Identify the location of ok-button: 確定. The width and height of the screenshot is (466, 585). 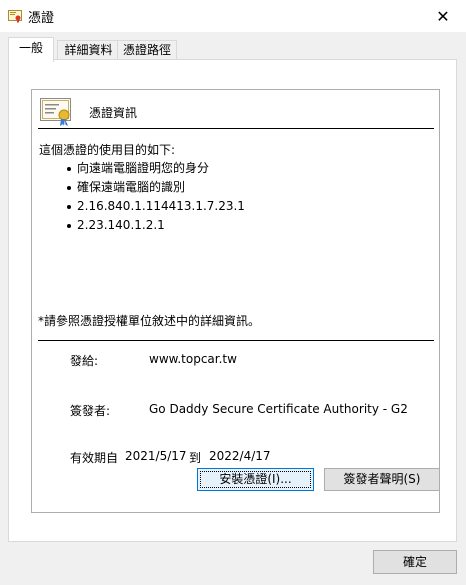
(415, 562).